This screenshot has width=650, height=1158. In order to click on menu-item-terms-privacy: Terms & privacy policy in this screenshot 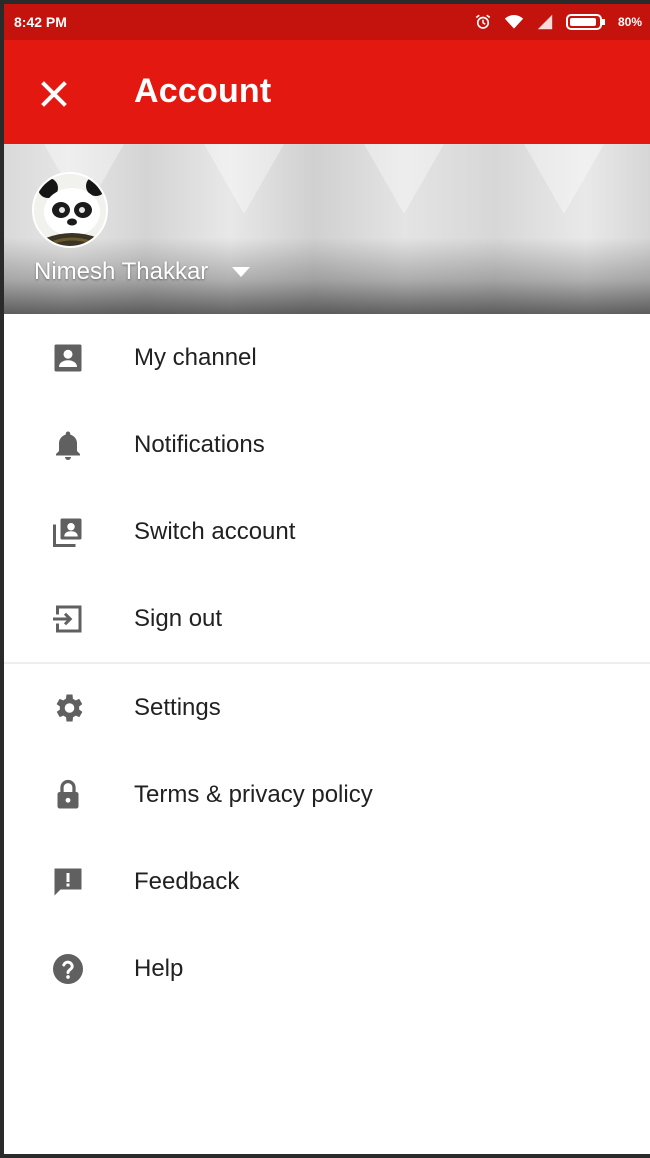, I will do `click(327, 794)`.